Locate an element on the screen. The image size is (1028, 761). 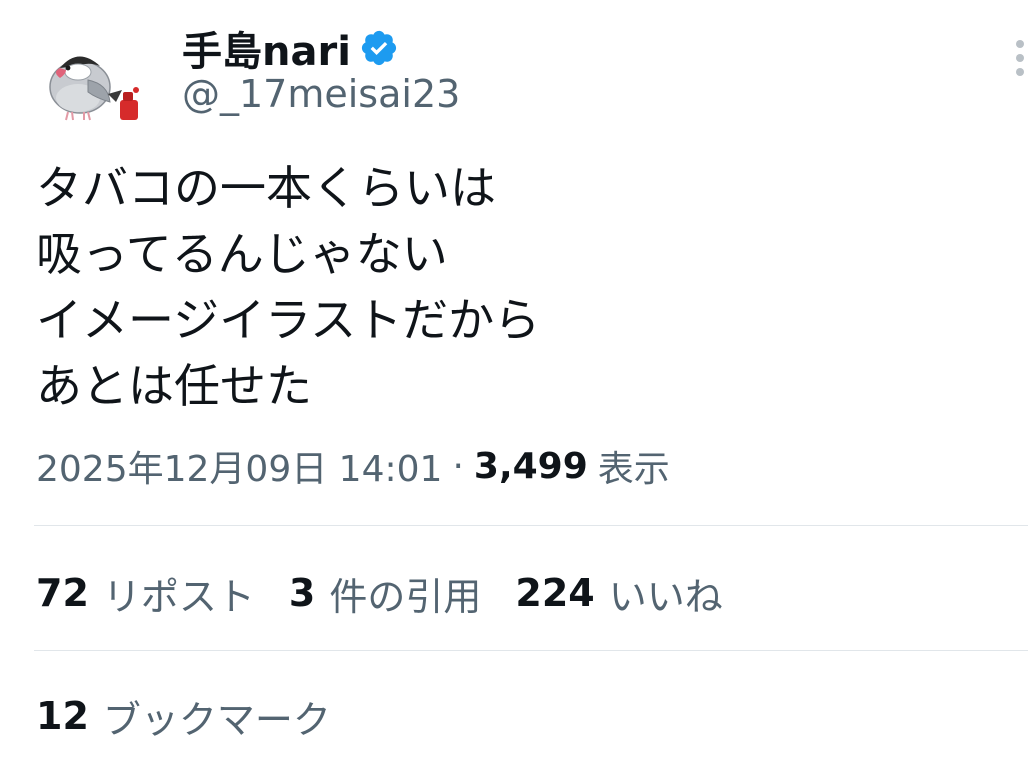
author-name-row: 手島nari is located at coordinates (290, 48).